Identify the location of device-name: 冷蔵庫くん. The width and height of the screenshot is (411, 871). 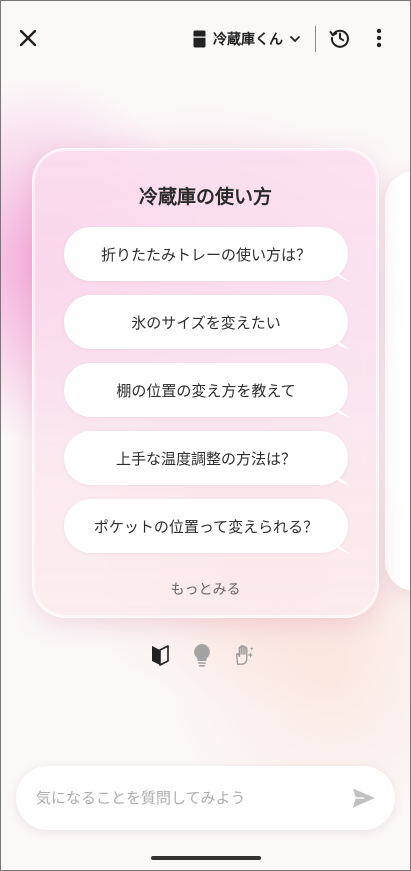
(248, 40).